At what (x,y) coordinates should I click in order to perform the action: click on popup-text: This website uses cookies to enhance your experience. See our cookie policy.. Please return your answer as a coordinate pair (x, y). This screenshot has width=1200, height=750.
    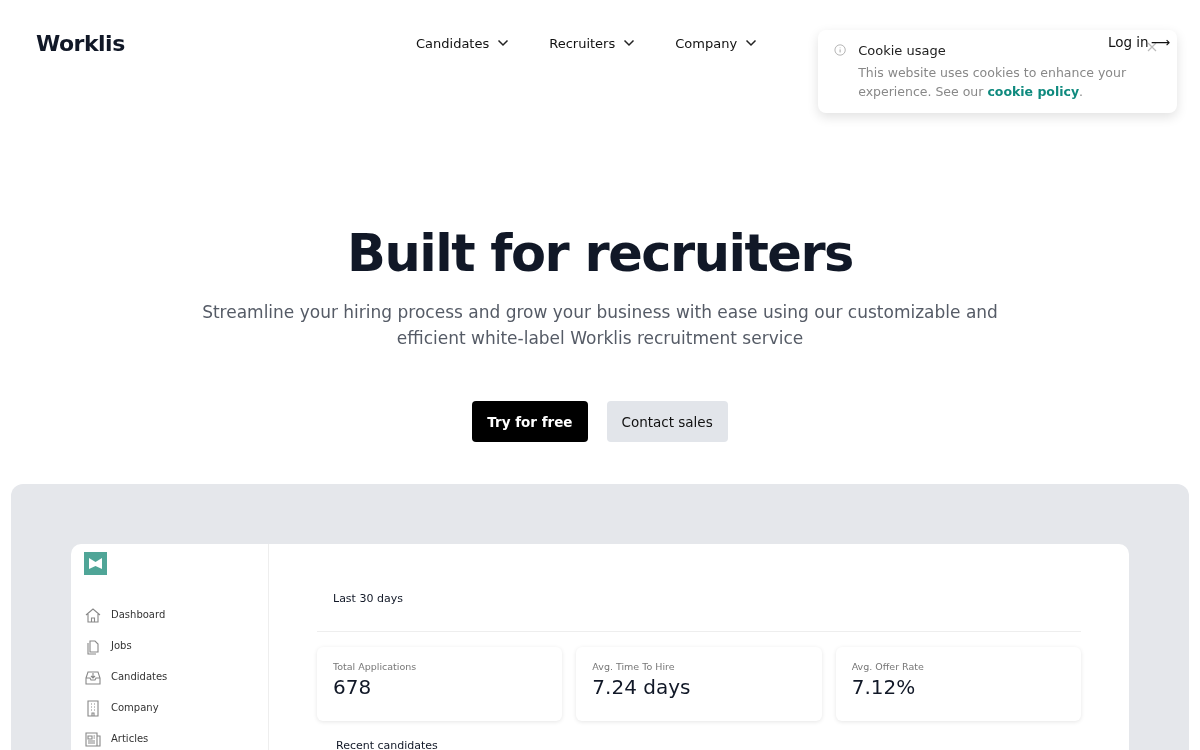
    Looking at the image, I should click on (993, 82).